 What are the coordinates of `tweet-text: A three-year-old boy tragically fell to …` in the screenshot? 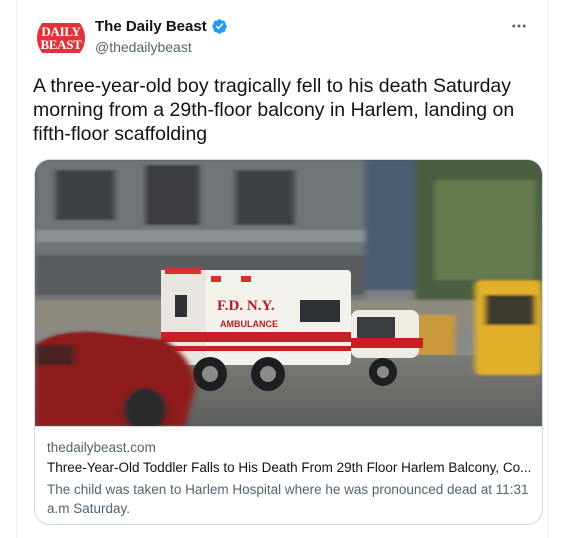 It's located at (274, 110).